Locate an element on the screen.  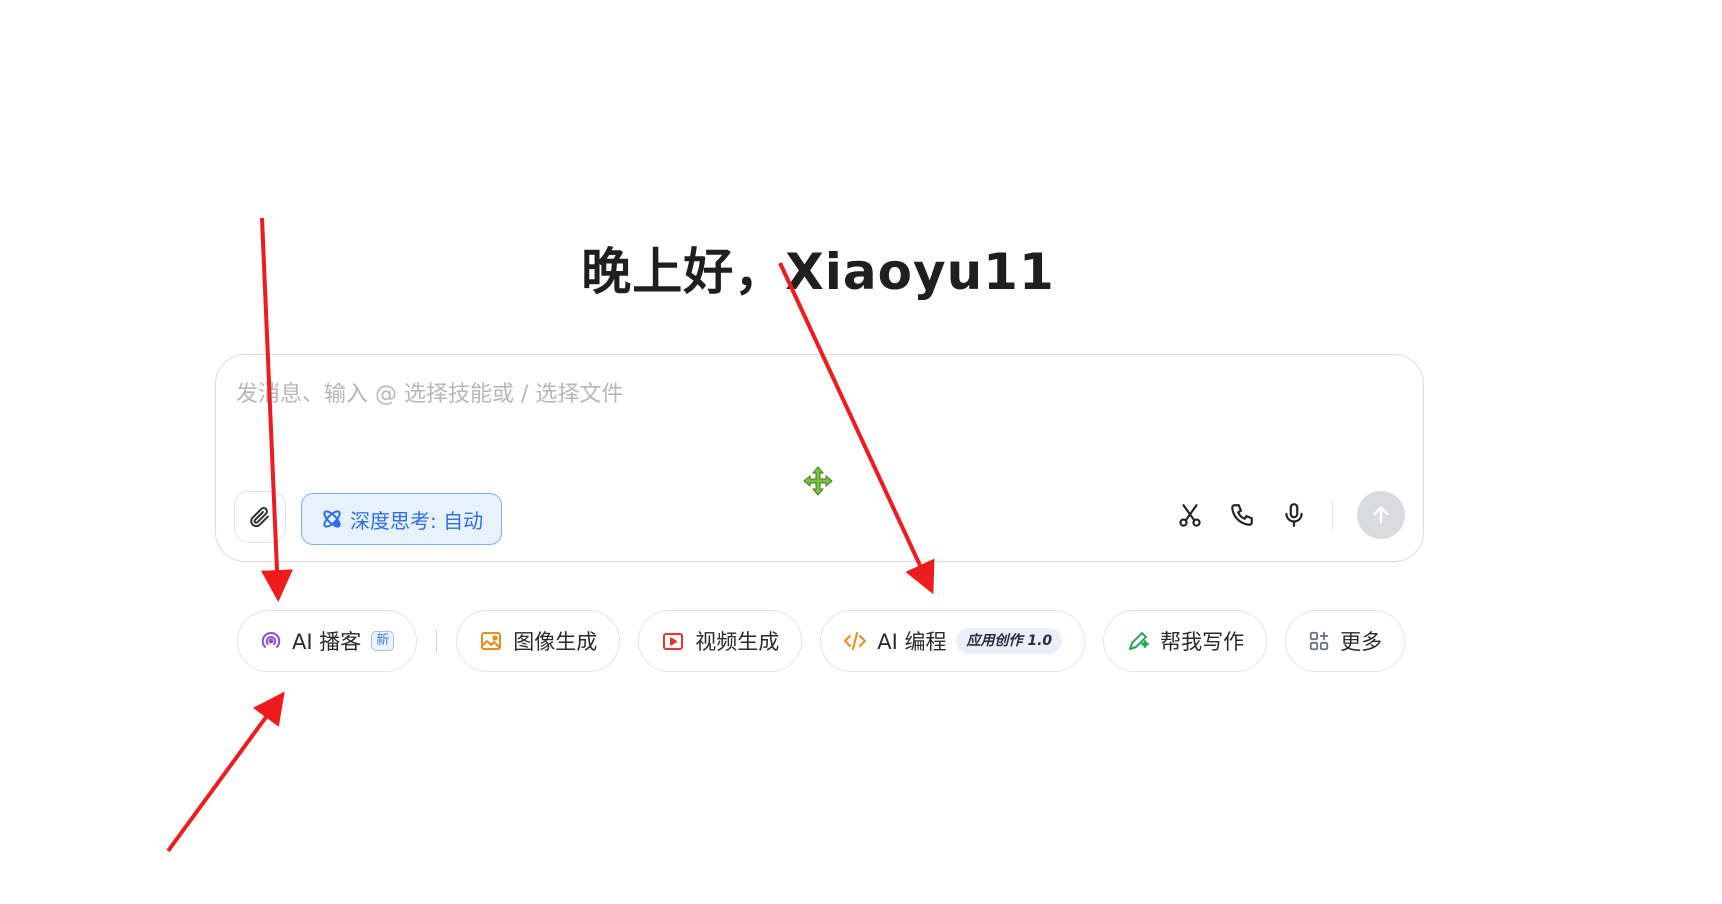
move-cursor-icon is located at coordinates (818, 481).